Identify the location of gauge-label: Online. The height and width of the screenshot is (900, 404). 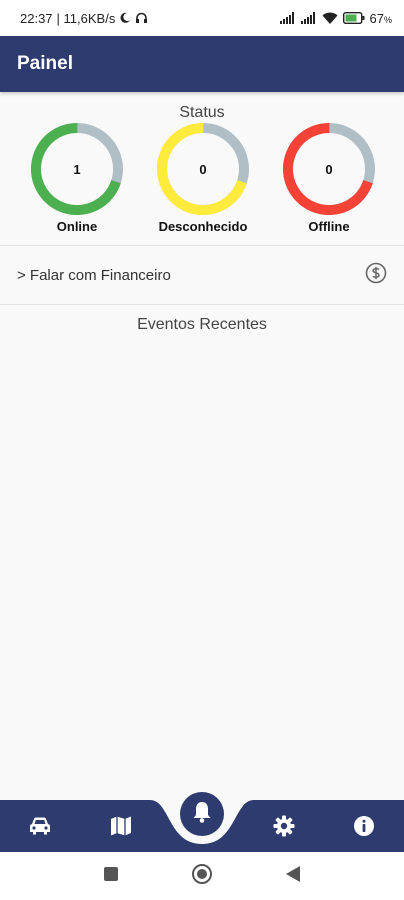
(77, 226).